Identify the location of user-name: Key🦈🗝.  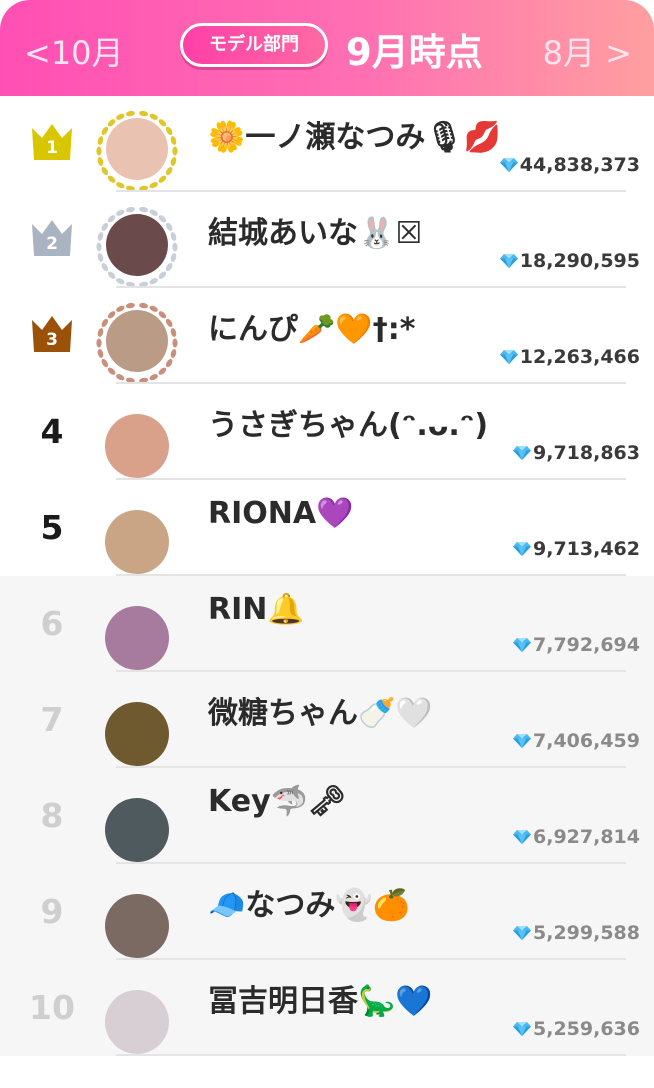
(277, 801).